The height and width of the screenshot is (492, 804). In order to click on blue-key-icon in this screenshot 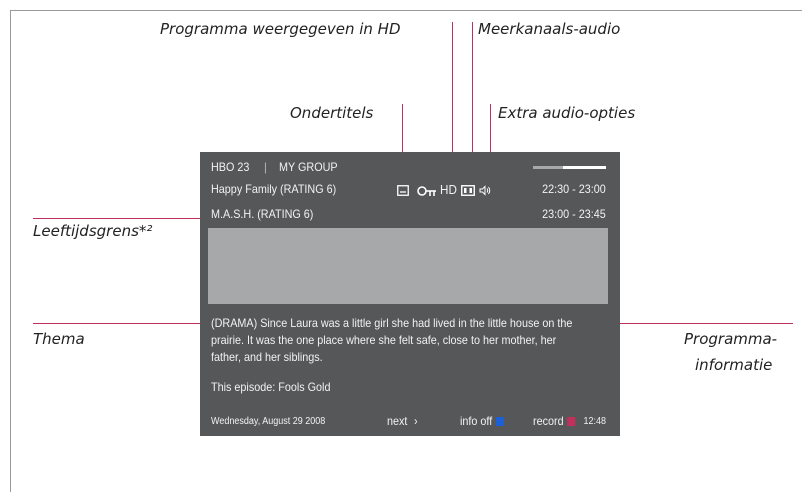, I will do `click(499, 421)`.